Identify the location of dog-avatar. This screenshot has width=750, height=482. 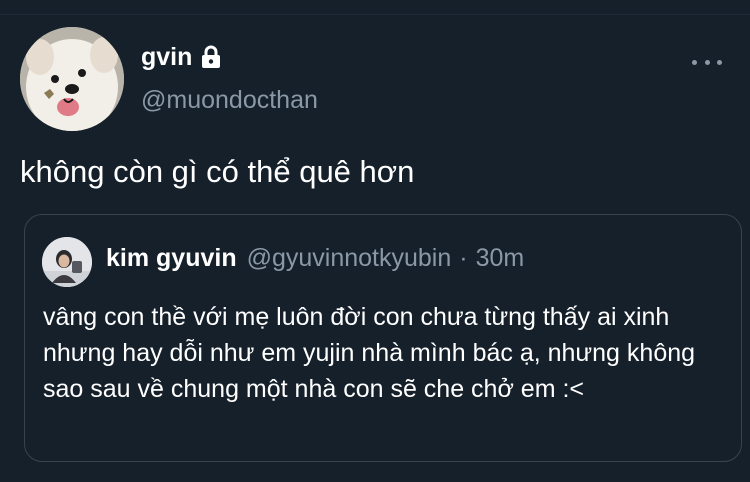
(72, 79).